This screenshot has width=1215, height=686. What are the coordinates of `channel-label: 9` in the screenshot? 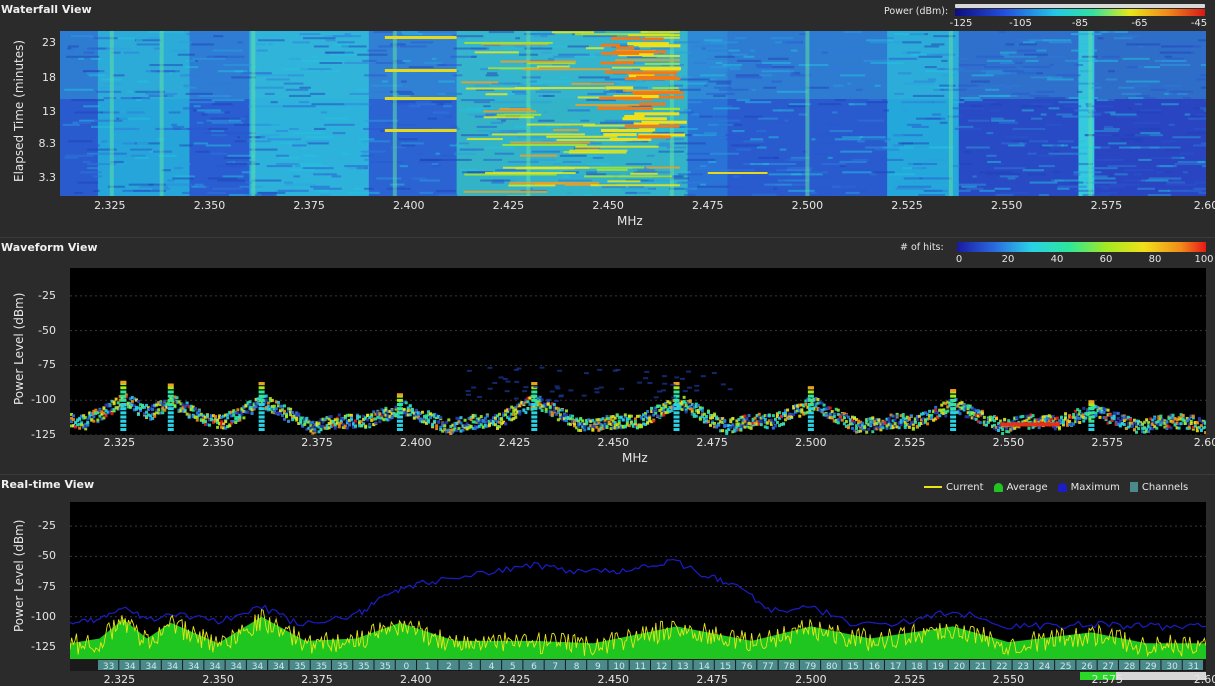 It's located at (598, 666).